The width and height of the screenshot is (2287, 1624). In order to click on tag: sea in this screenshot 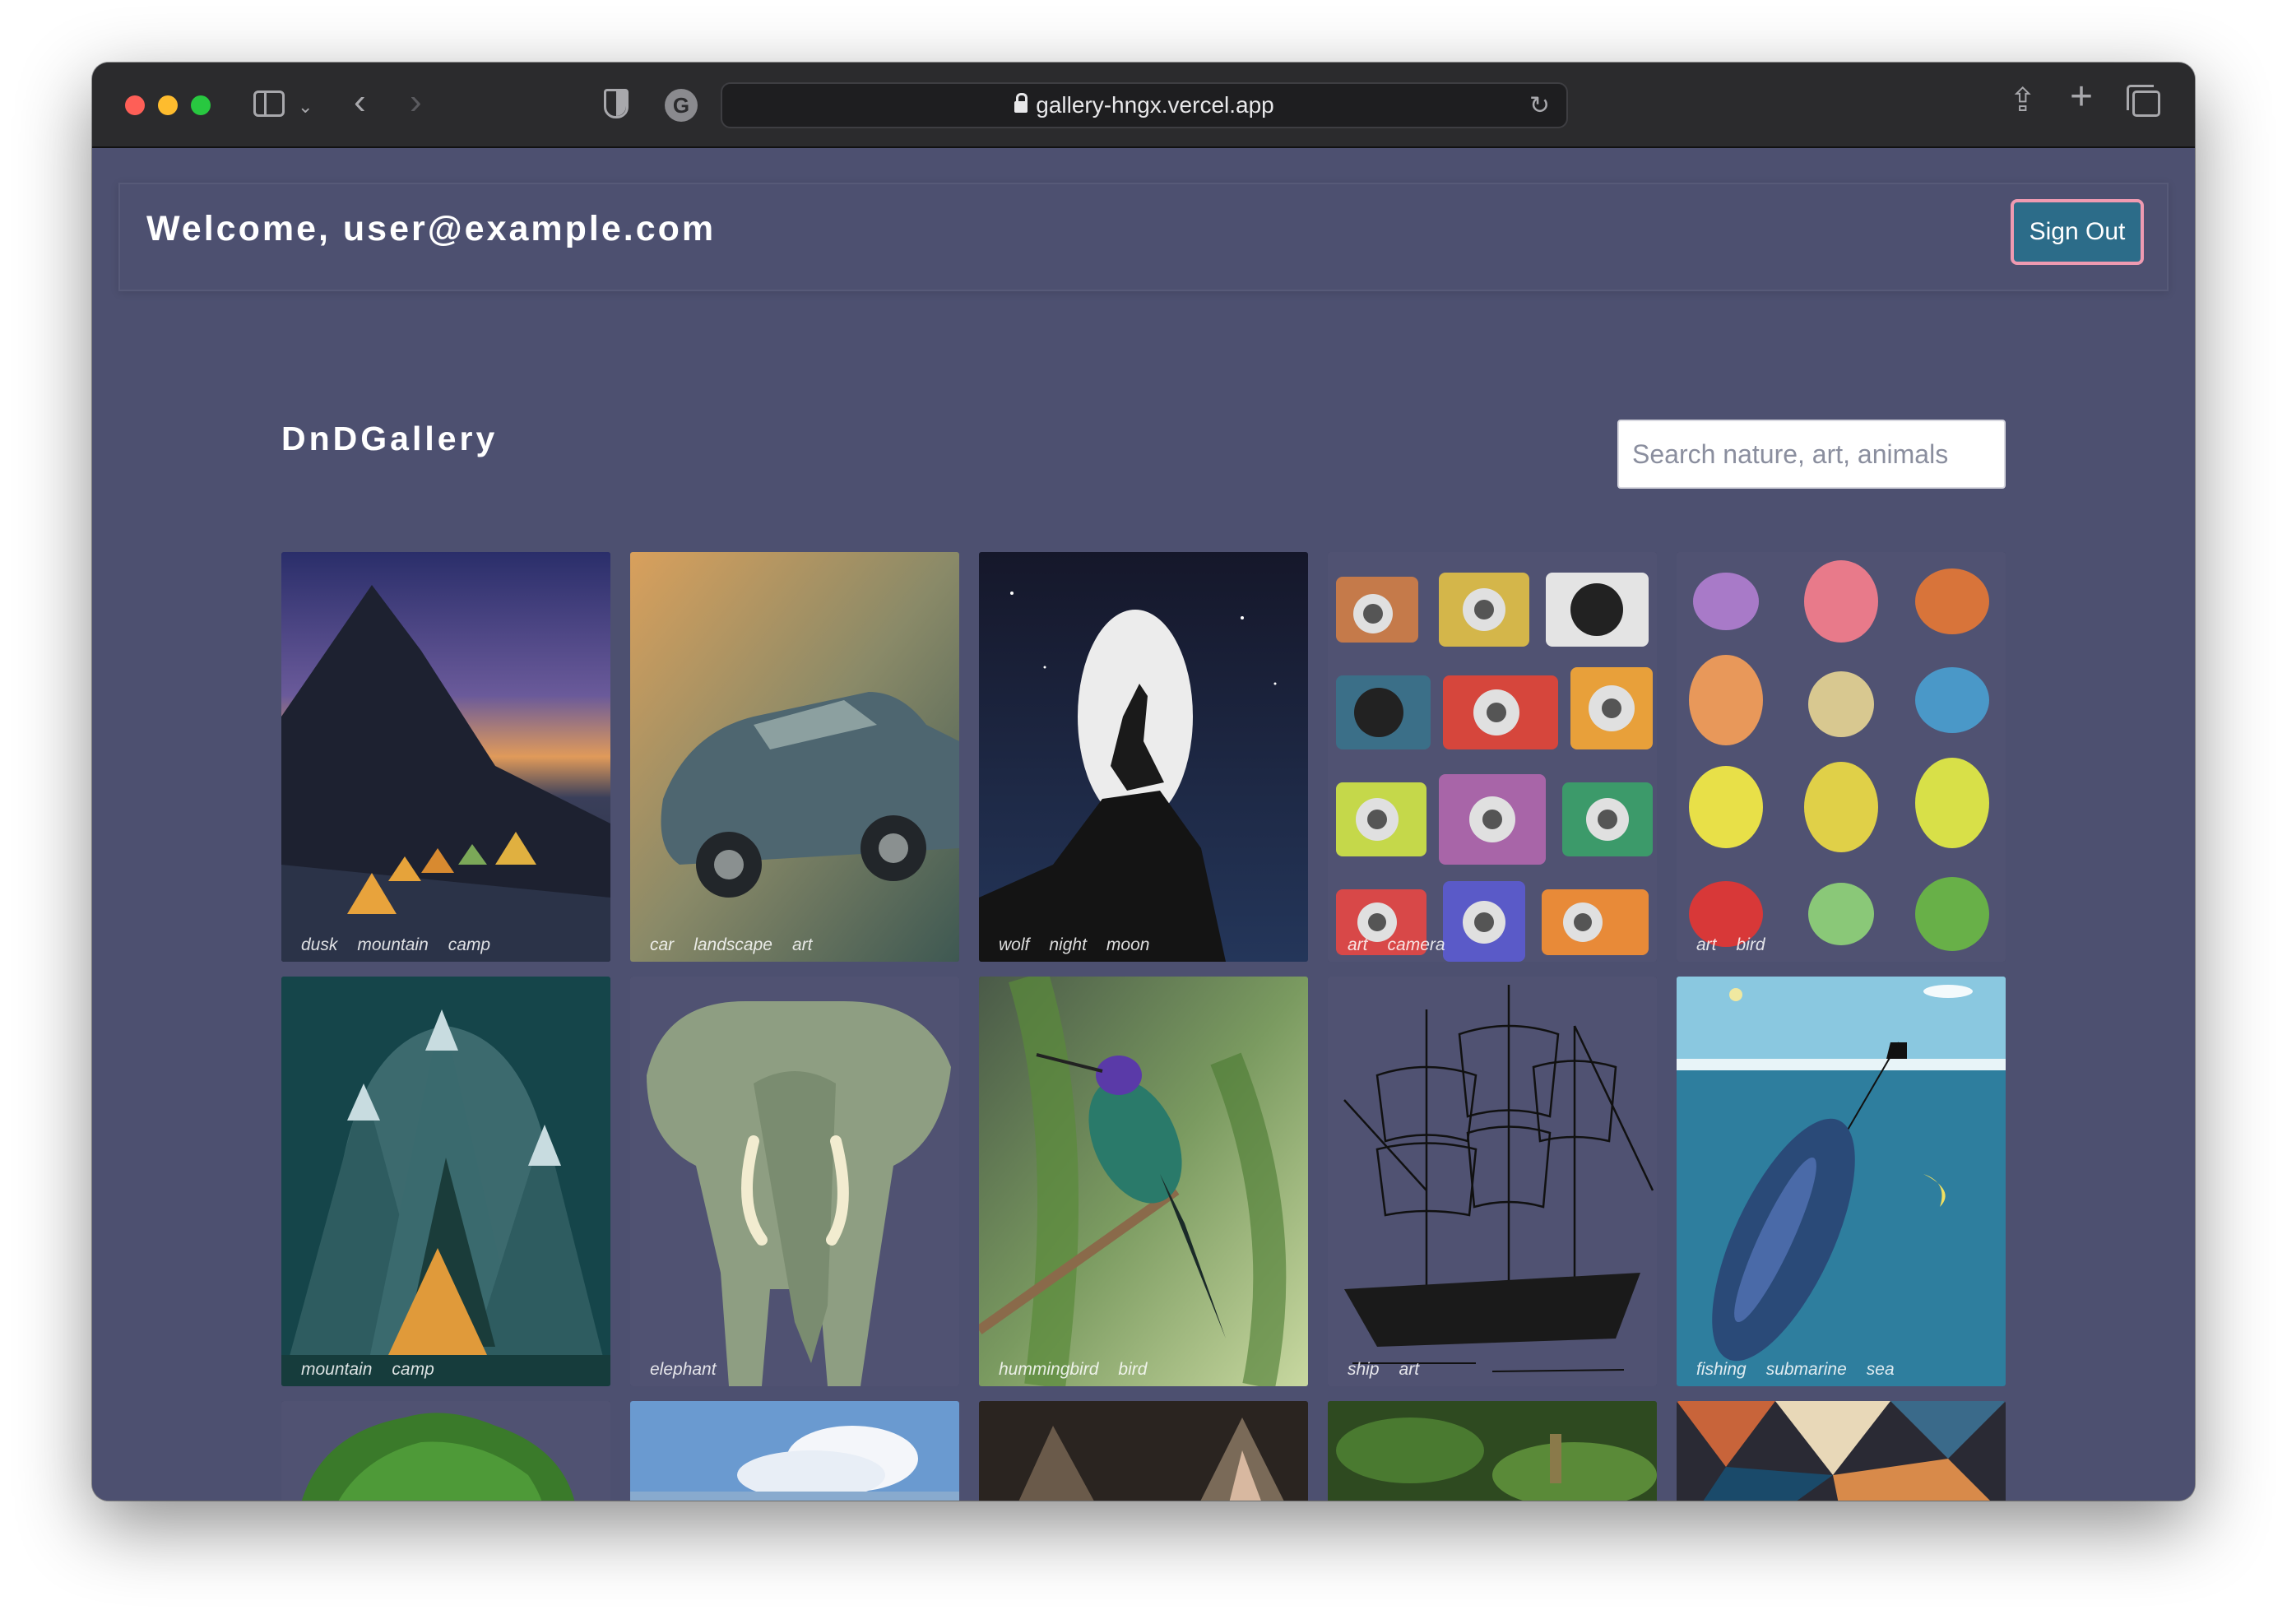, I will do `click(1880, 1369)`.